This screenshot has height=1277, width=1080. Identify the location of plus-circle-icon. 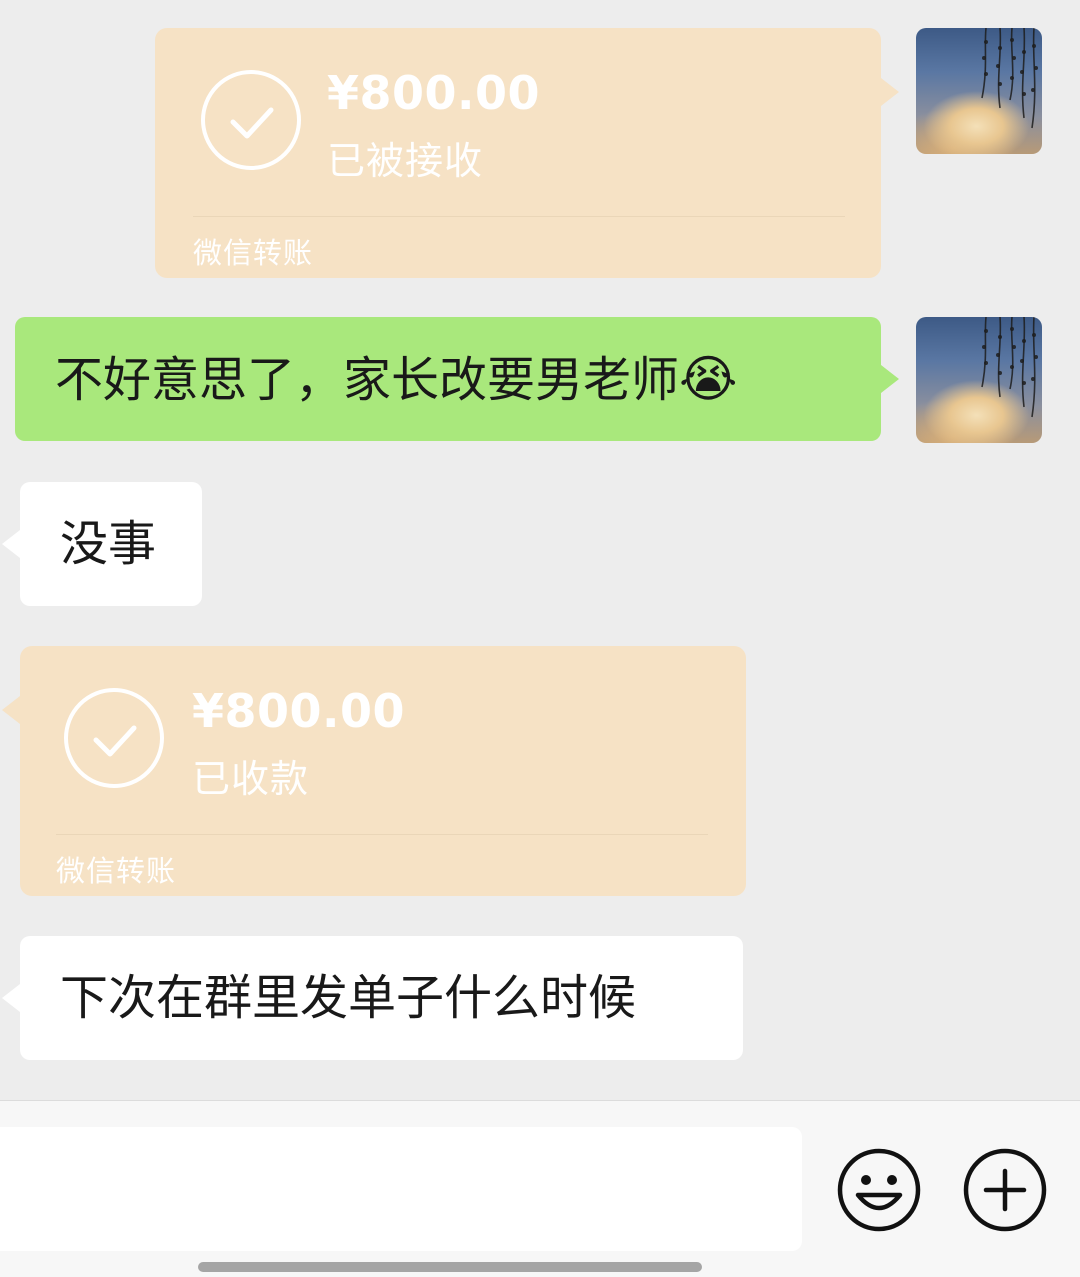
(1005, 1190).